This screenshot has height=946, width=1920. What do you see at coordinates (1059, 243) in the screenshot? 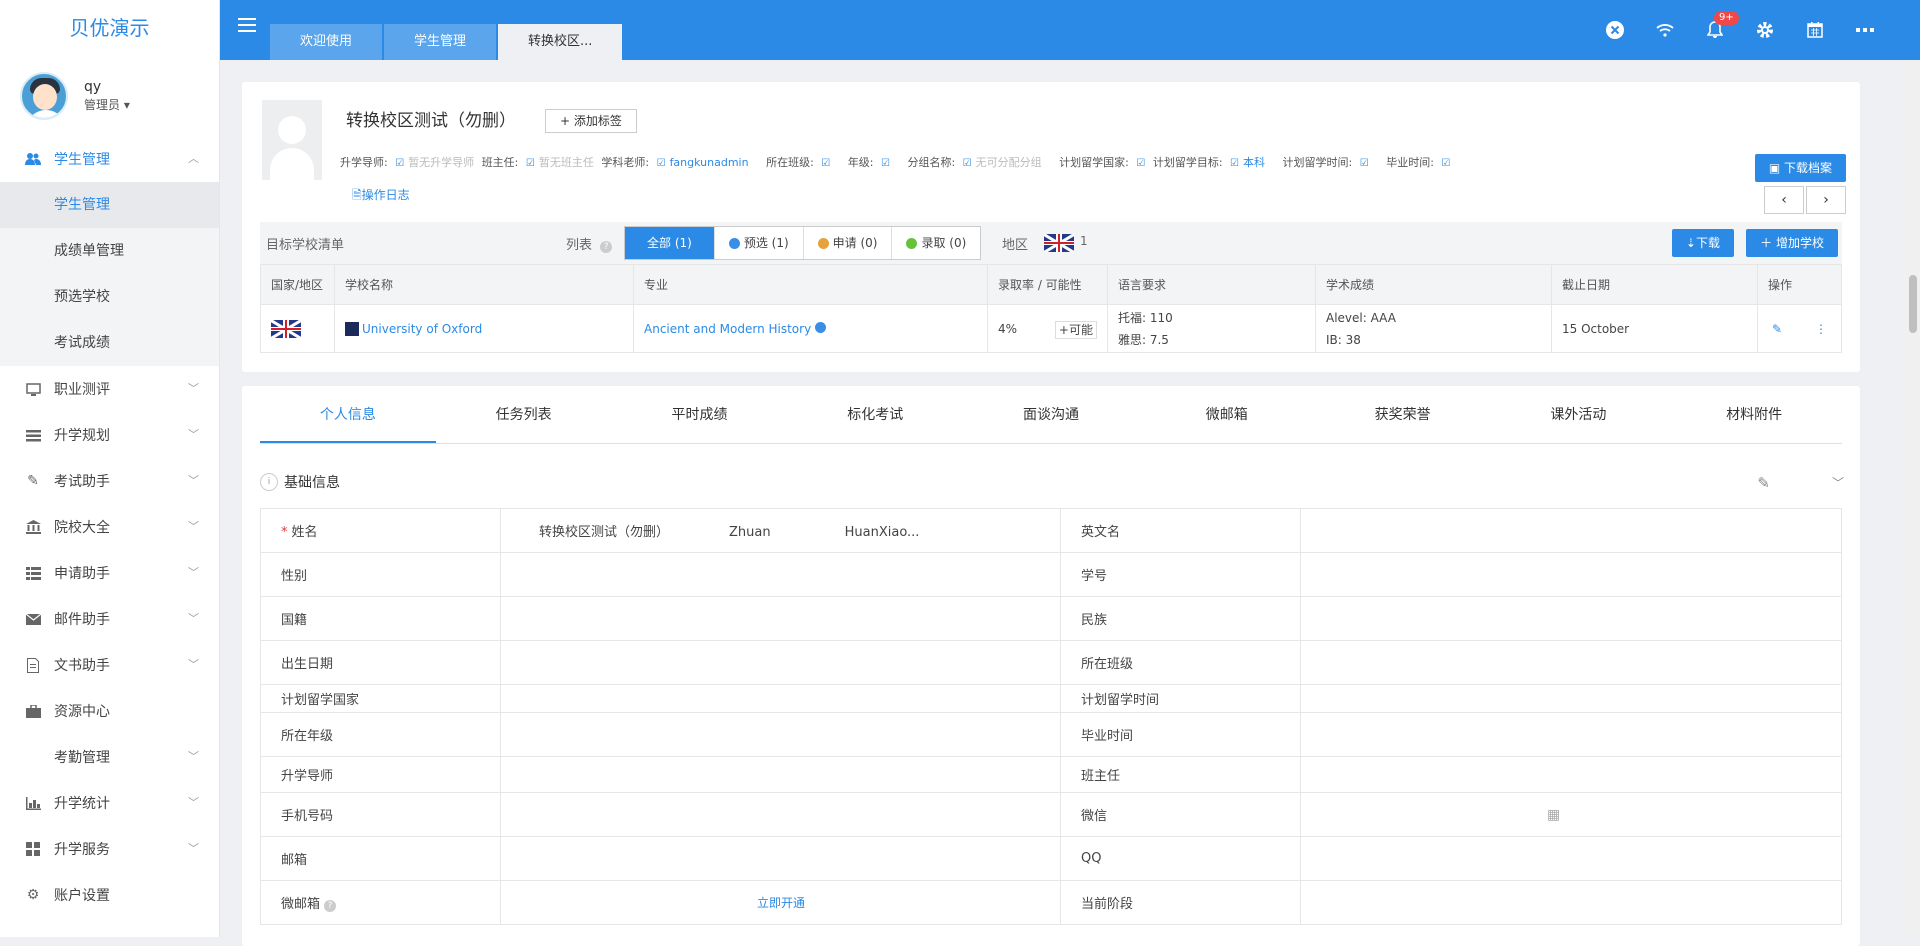
I see `uk-flag-icon` at bounding box center [1059, 243].